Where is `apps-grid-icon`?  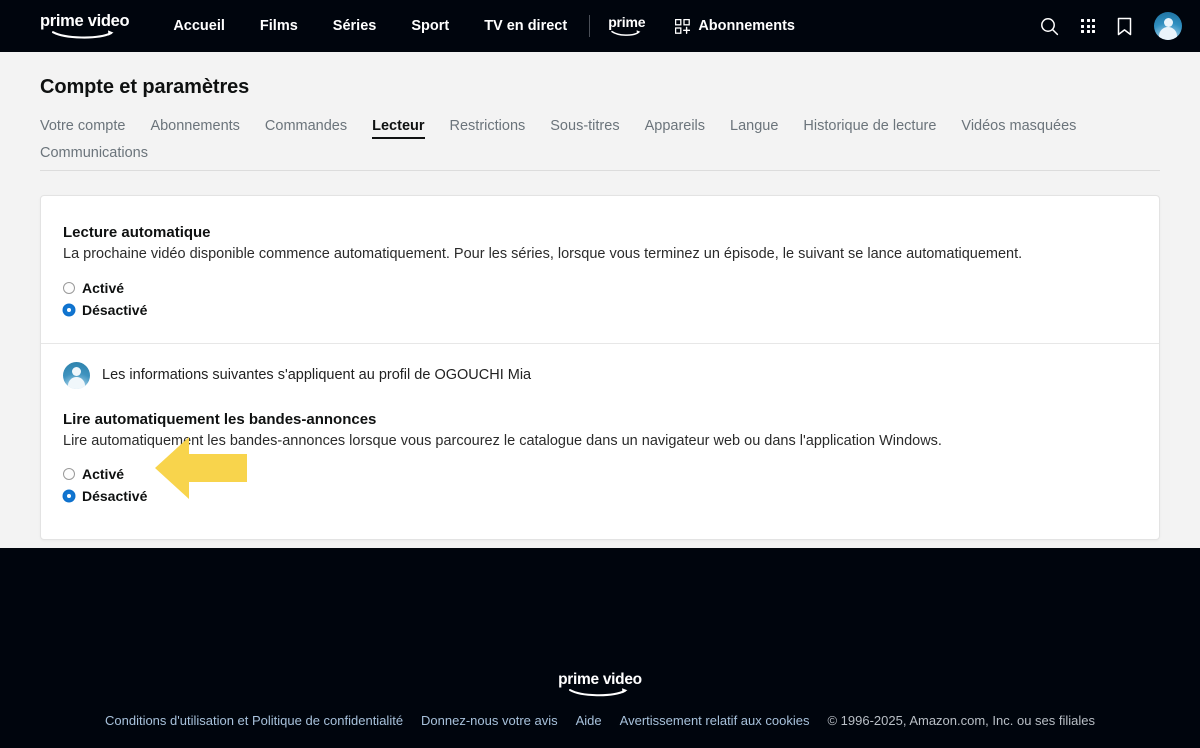
apps-grid-icon is located at coordinates (1088, 26).